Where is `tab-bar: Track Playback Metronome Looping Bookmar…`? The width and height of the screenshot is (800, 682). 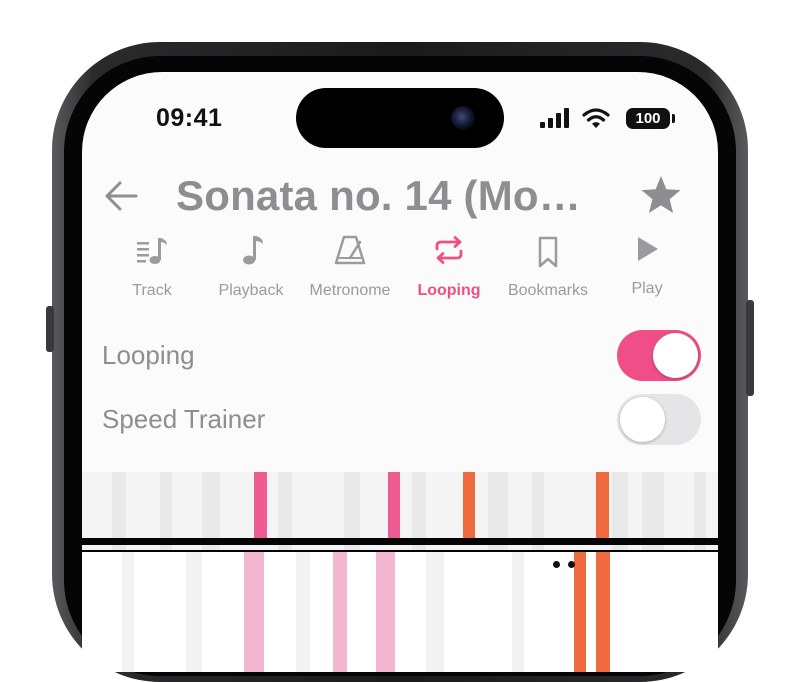
tab-bar: Track Playback Metronome Looping Bookmar… is located at coordinates (400, 267).